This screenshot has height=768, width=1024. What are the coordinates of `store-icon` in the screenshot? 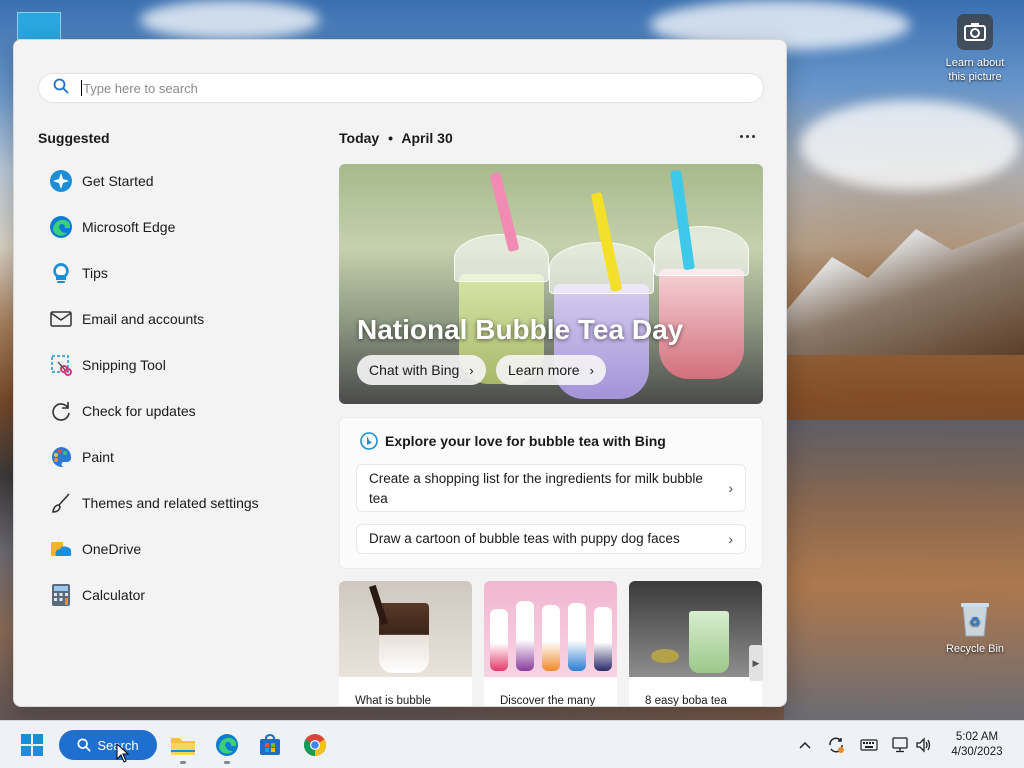 It's located at (270, 744).